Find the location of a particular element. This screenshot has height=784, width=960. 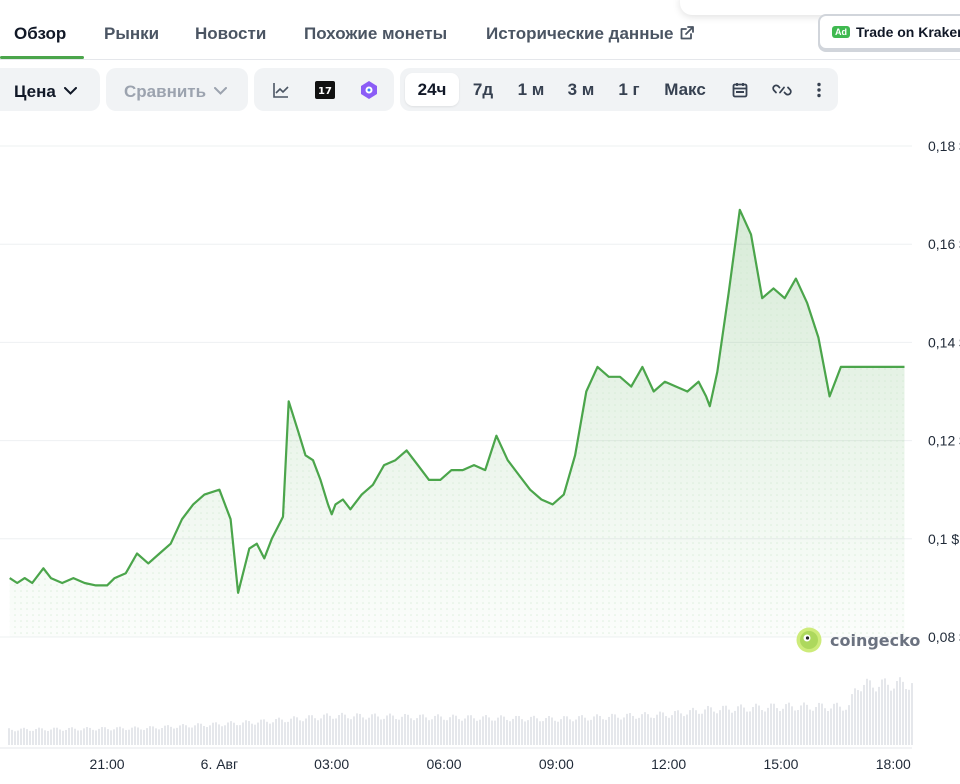

price-selector: Цена is located at coordinates (50, 89).